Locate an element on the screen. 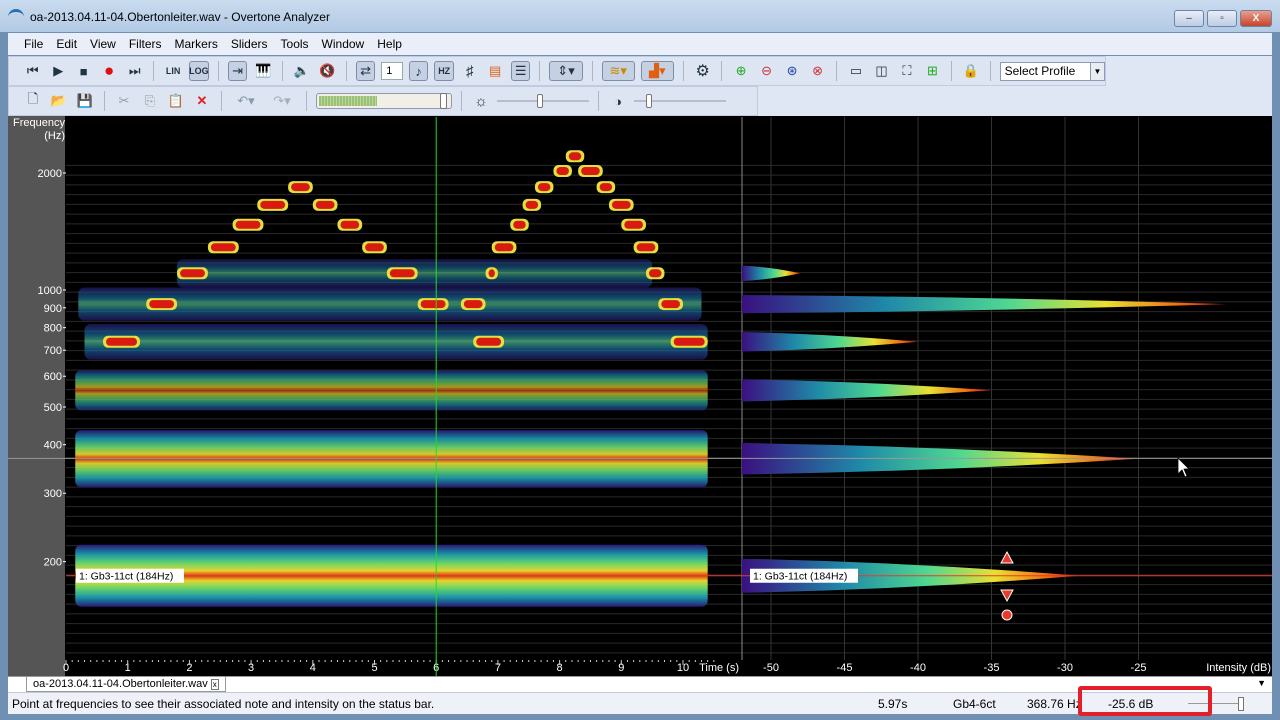  menu-tools: Tools is located at coordinates (295, 44).